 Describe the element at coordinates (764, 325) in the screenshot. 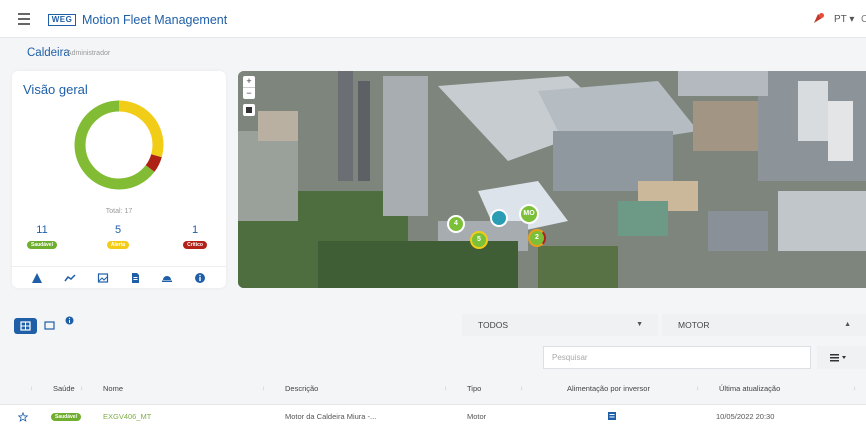

I see `type-select: MOTOR ▲` at that location.